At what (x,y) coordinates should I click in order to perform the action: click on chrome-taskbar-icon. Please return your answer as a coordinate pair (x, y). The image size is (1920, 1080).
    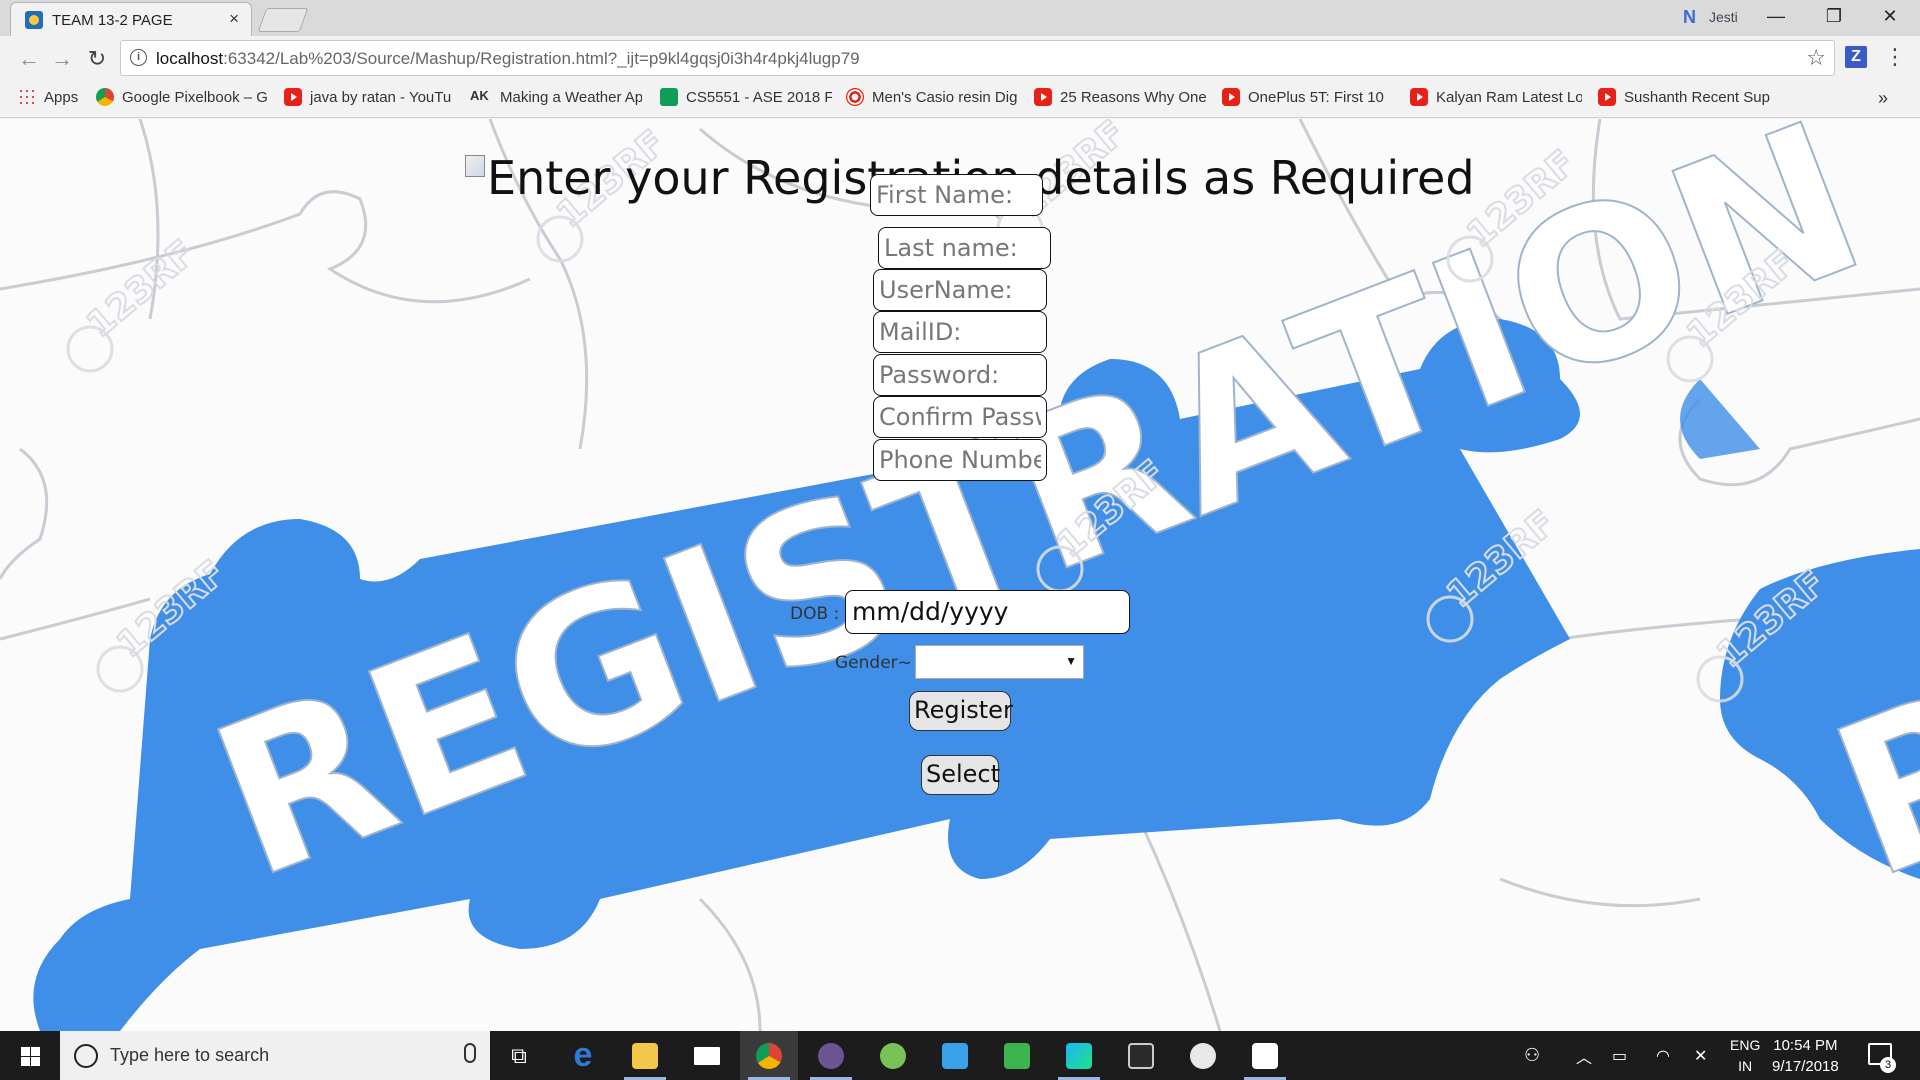
    Looking at the image, I should click on (769, 1055).